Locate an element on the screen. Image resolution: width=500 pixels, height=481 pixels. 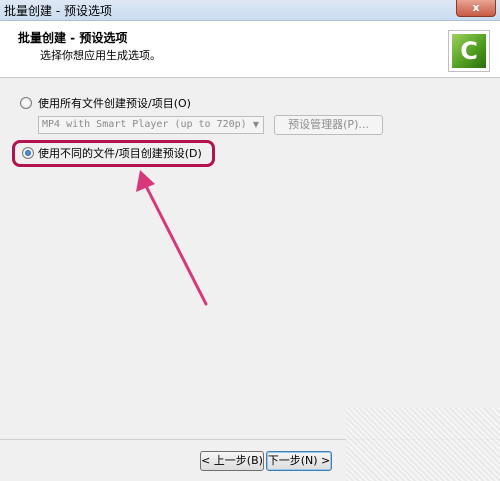
next-button: 下一步(N) > is located at coordinates (299, 461).